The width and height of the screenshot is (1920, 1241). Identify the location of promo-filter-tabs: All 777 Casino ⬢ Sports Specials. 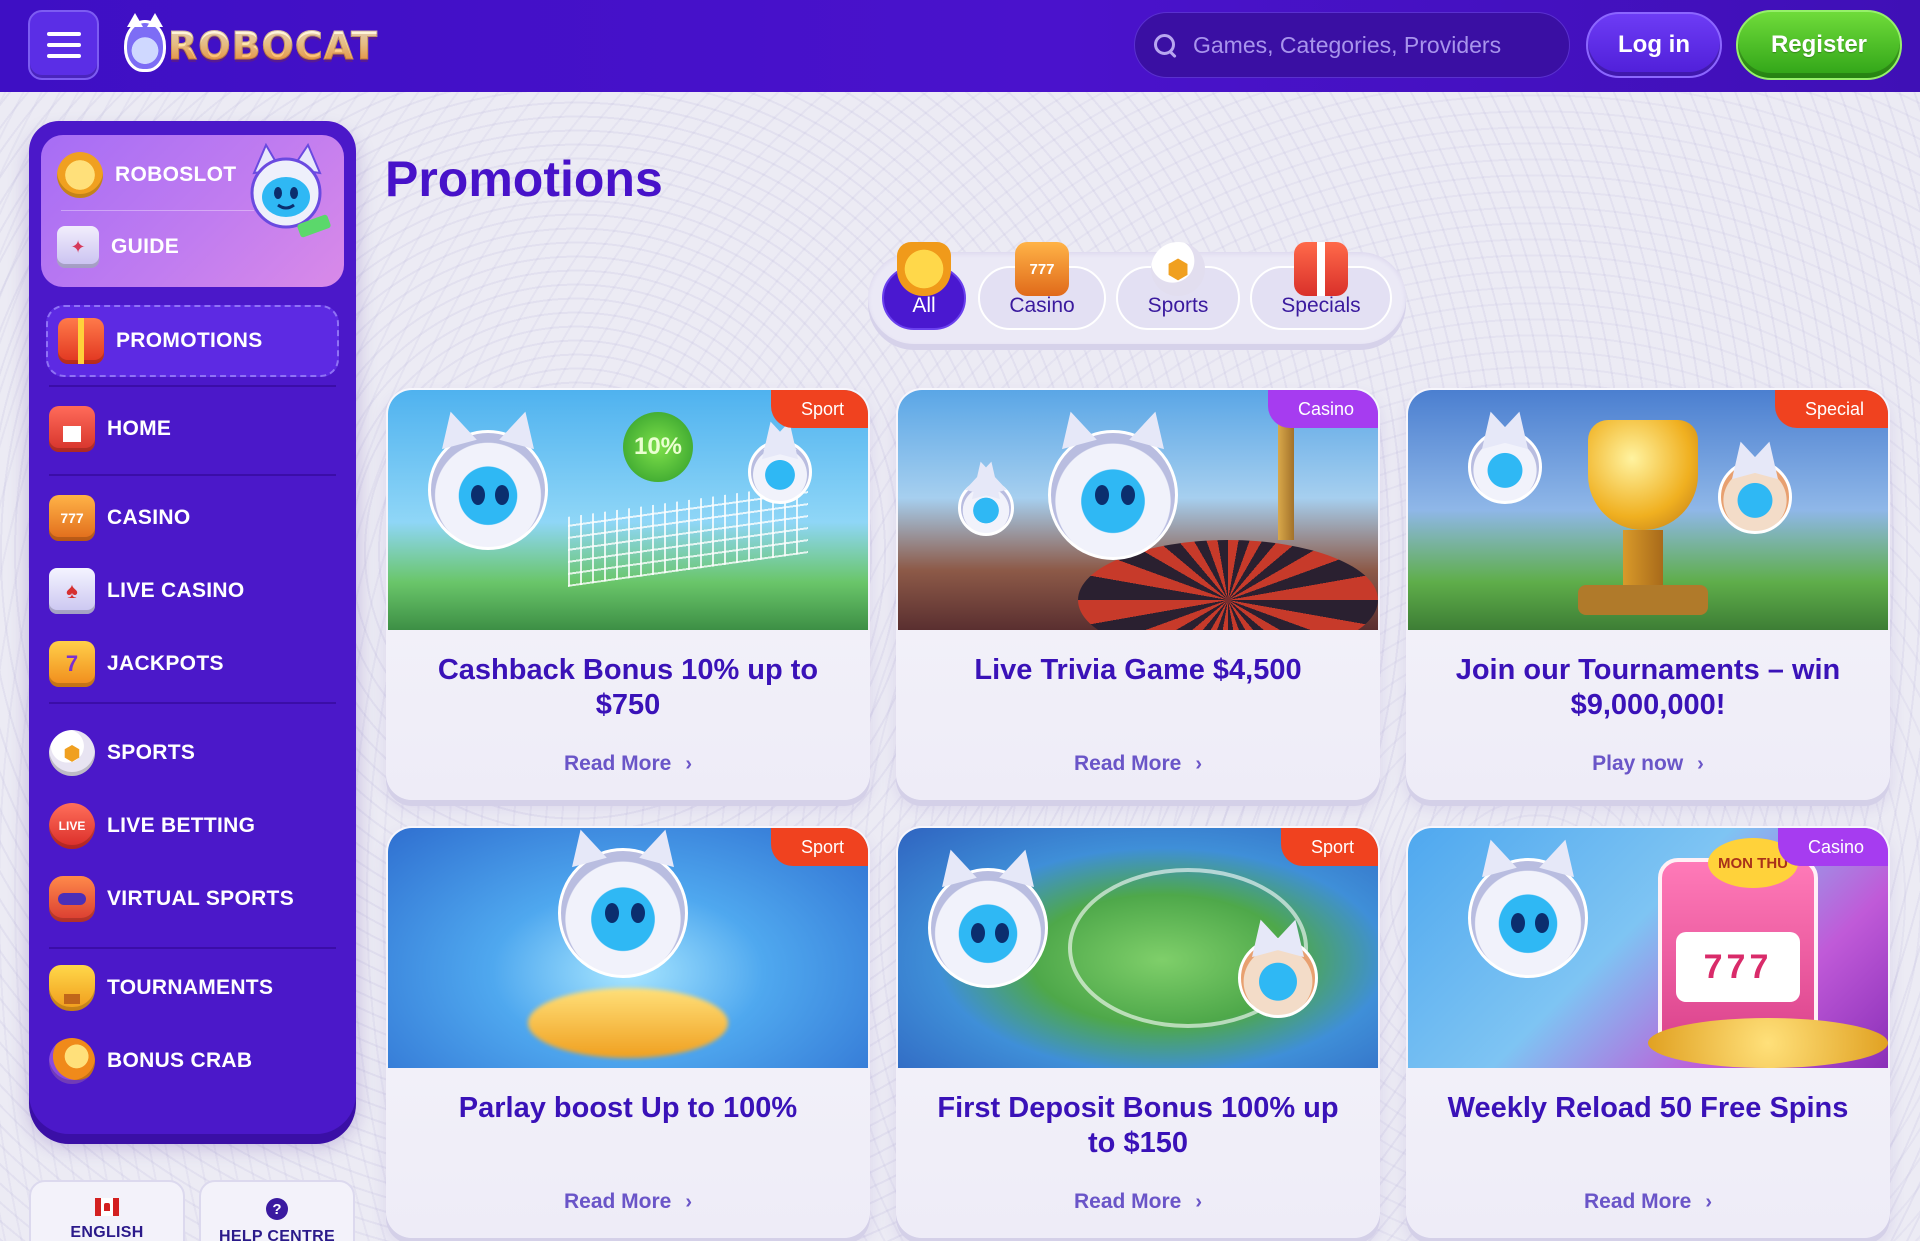
(1137, 293).